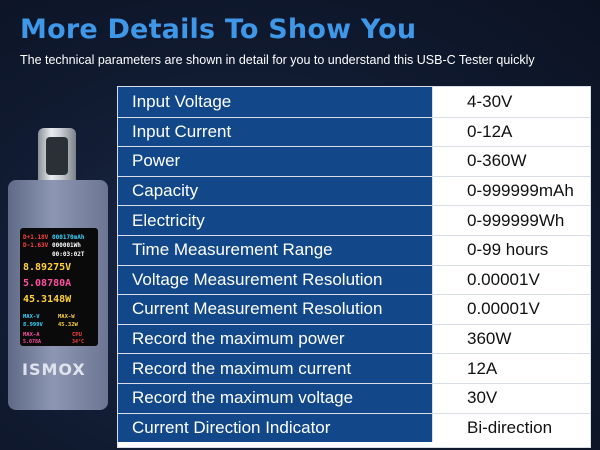  Describe the element at coordinates (511, 220) in the screenshot. I see `spec-value: 0-999999Wh` at that location.